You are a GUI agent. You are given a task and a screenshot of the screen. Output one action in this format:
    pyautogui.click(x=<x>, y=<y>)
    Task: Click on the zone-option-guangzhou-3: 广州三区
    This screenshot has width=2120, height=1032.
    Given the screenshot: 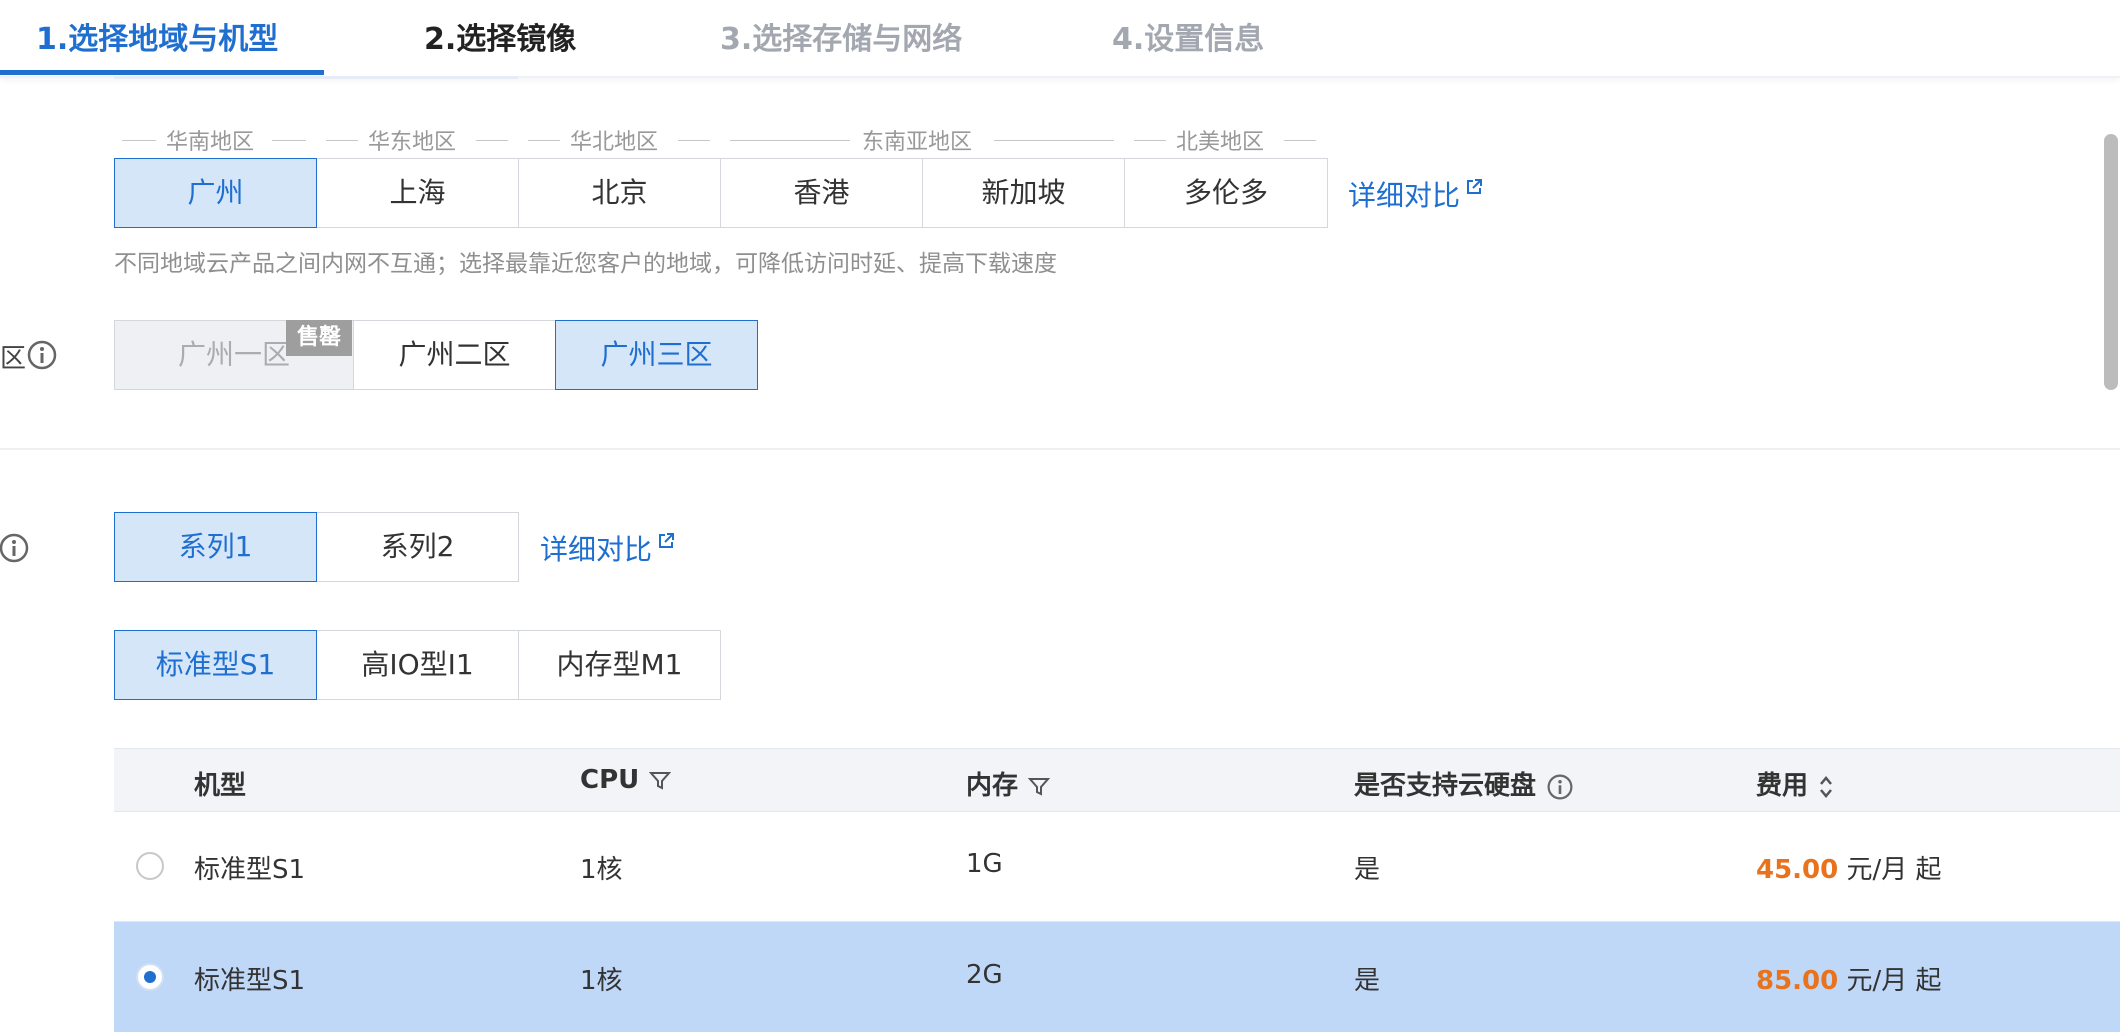 What is the action you would take?
    pyautogui.click(x=656, y=355)
    